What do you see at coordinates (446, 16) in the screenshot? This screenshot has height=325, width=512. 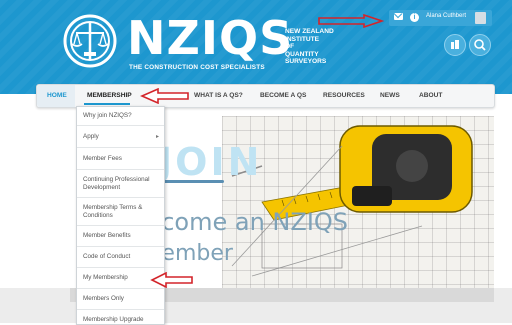 I see `user-name: Alana Cuthbert` at bounding box center [446, 16].